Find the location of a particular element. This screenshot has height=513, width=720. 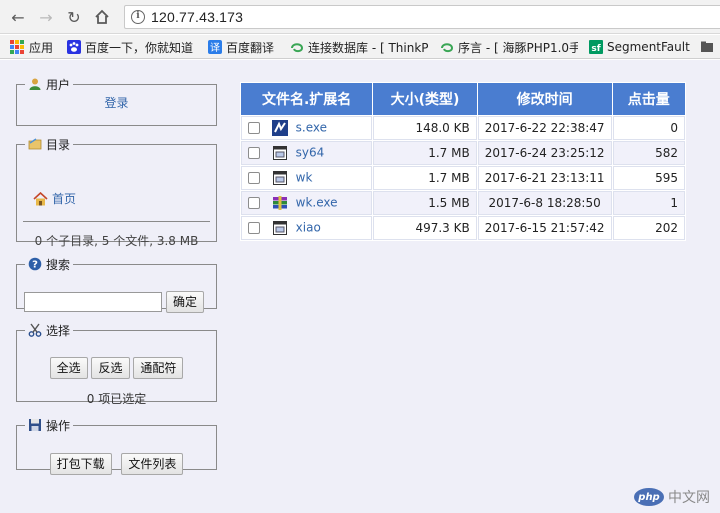

segmentfault-icon: sf is located at coordinates (596, 47).